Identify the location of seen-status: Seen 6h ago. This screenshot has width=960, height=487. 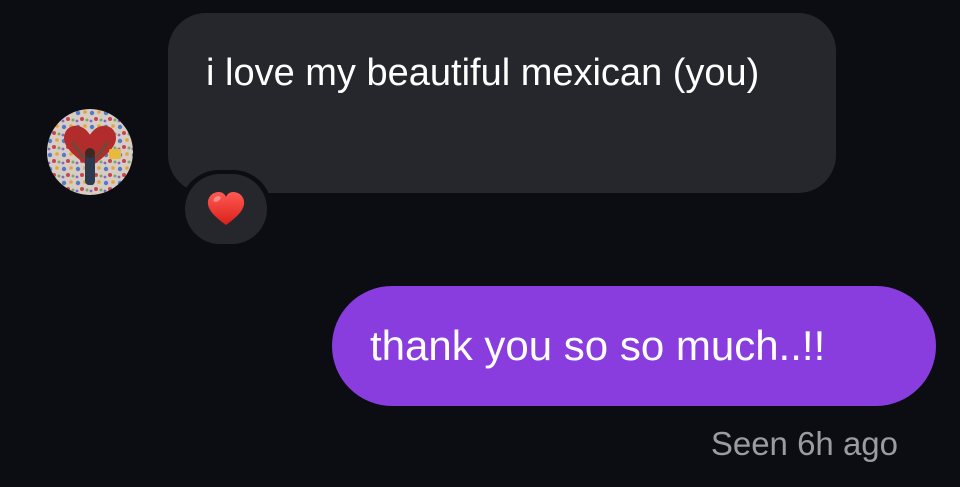
(804, 443).